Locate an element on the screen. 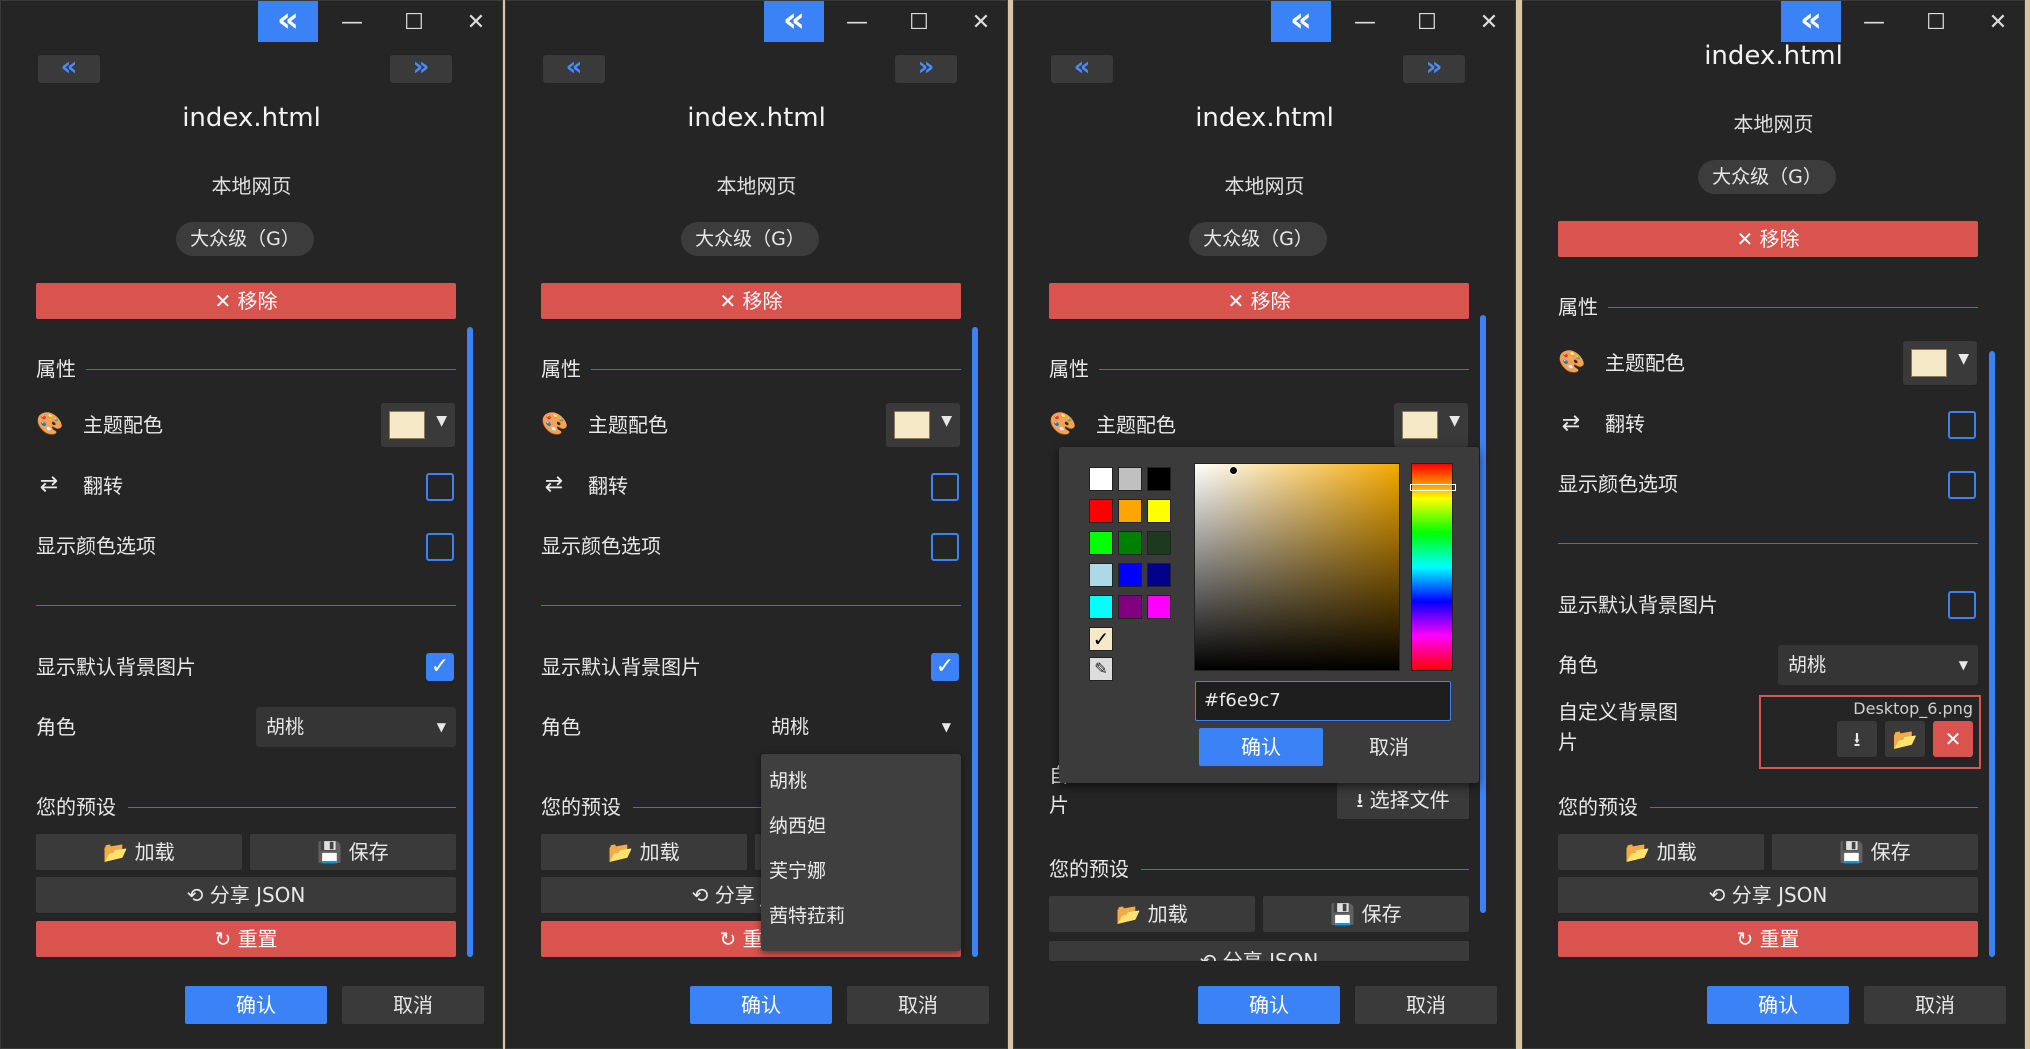  color-swatch-red is located at coordinates (1101, 511).